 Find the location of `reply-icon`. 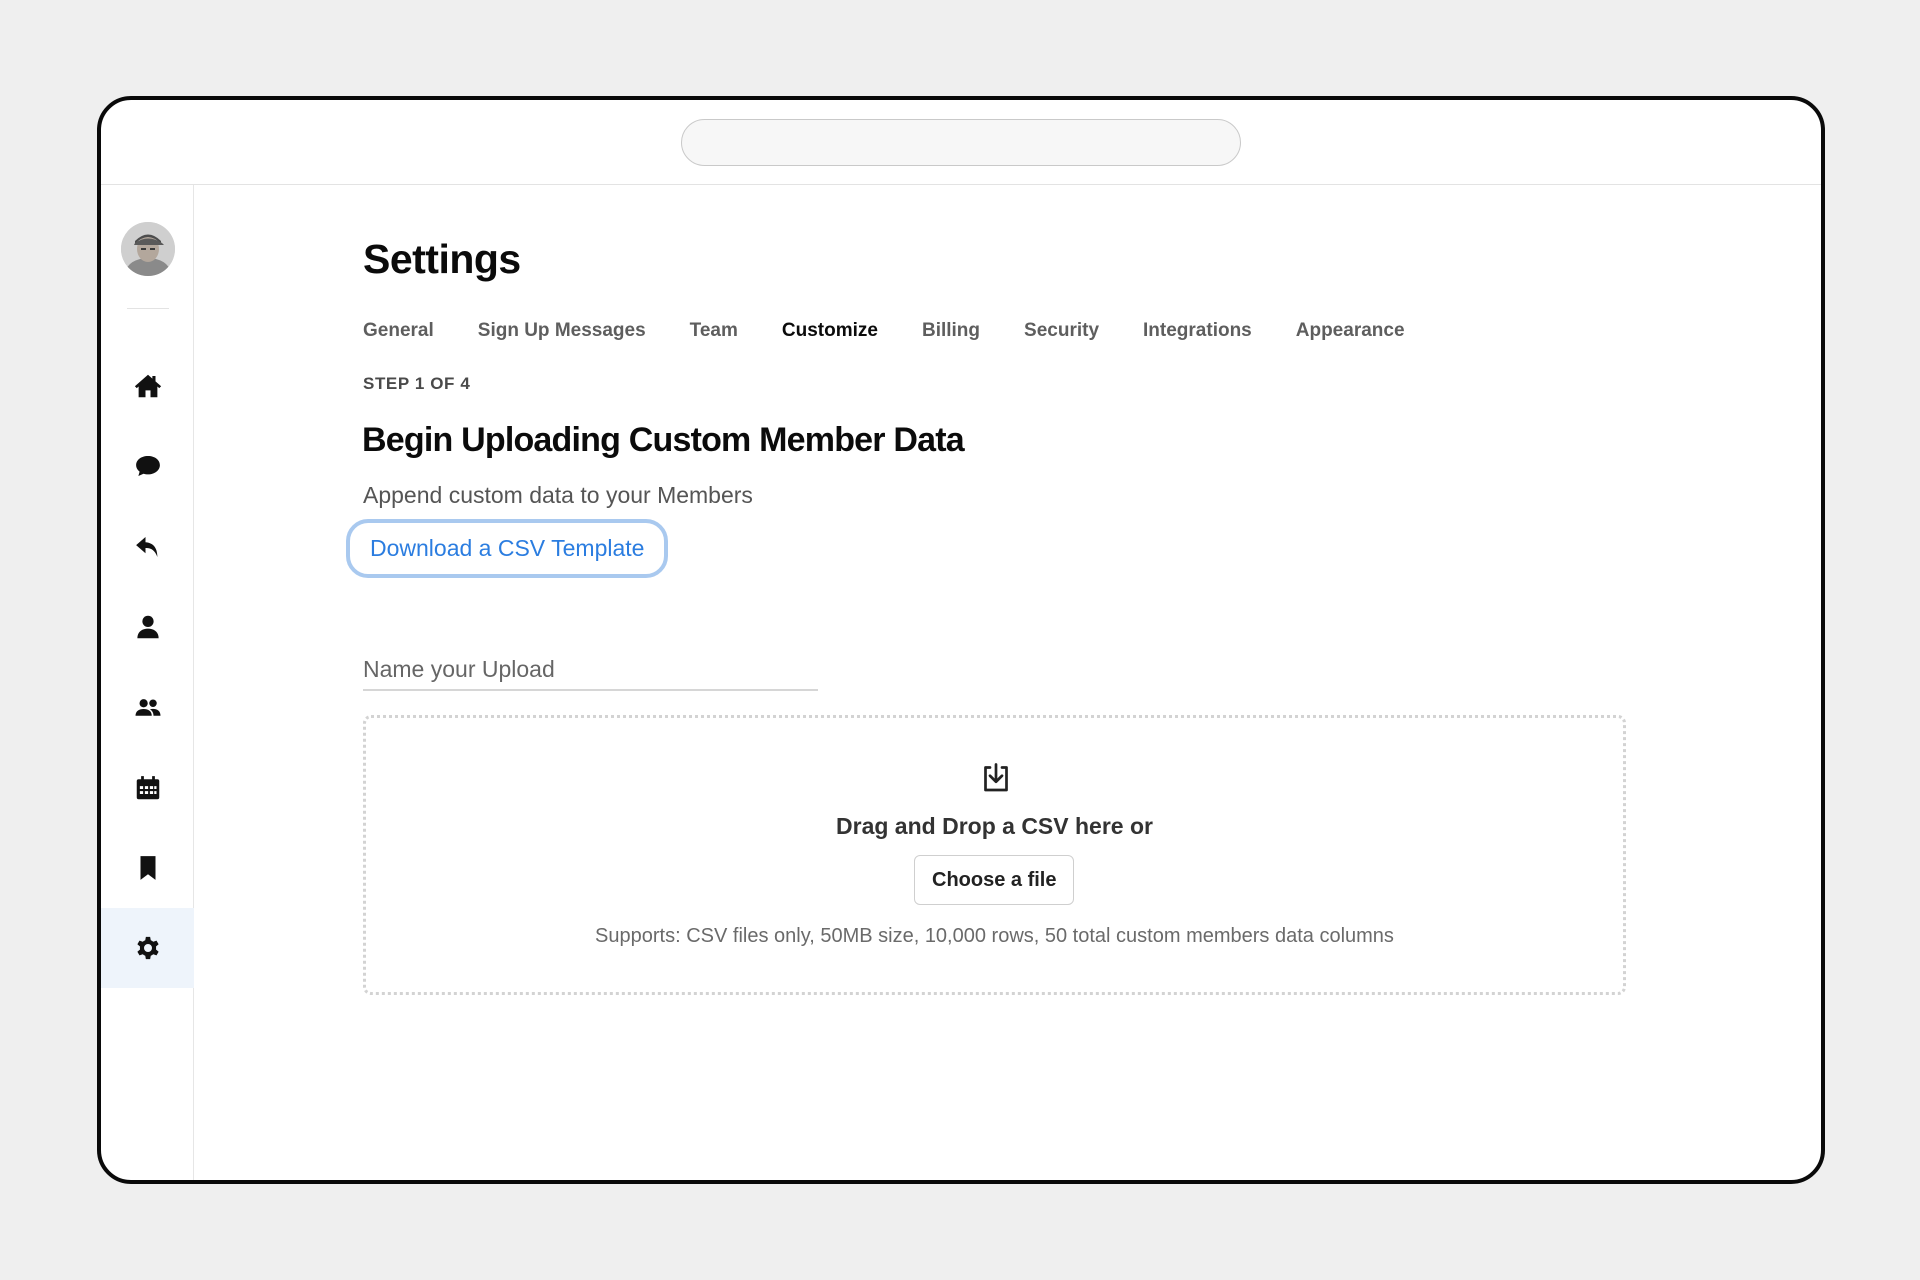

reply-icon is located at coordinates (146, 547).